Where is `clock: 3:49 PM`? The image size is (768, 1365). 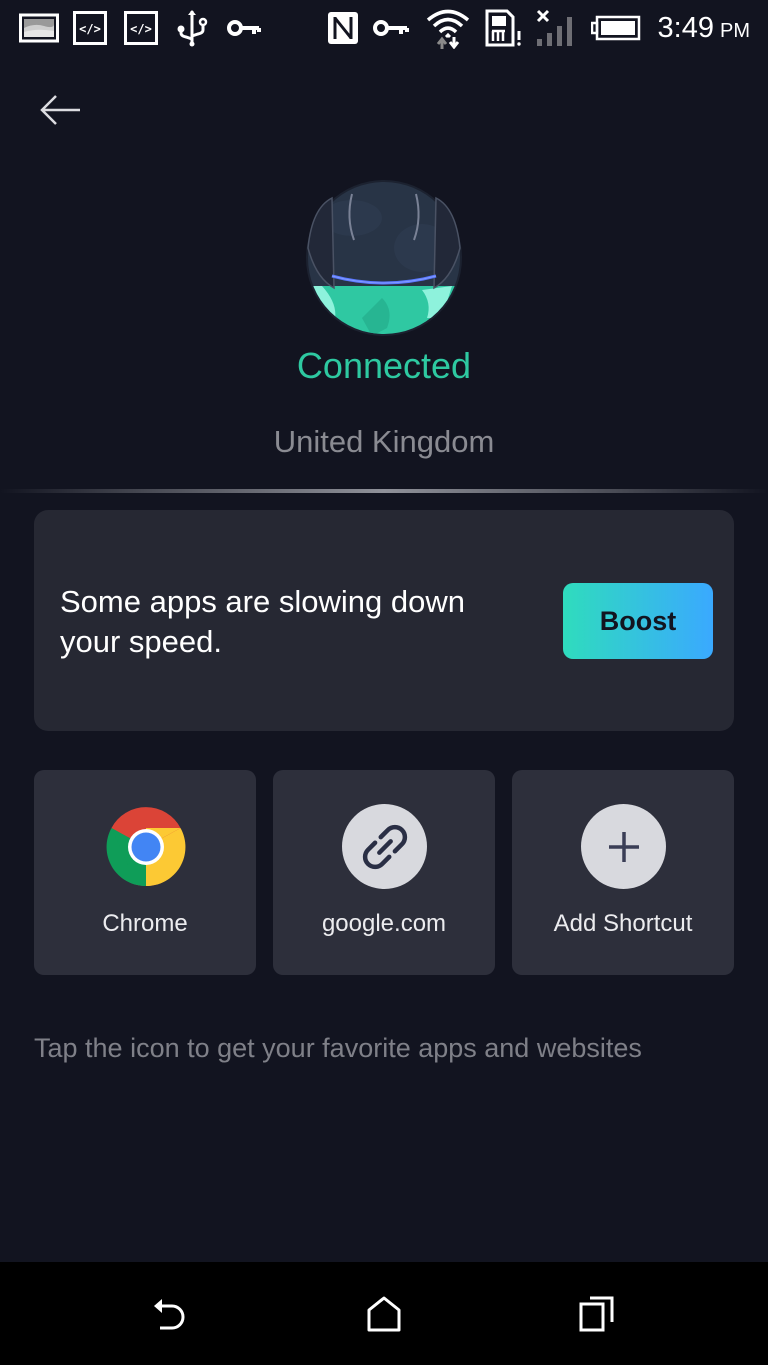 clock: 3:49 PM is located at coordinates (704, 28).